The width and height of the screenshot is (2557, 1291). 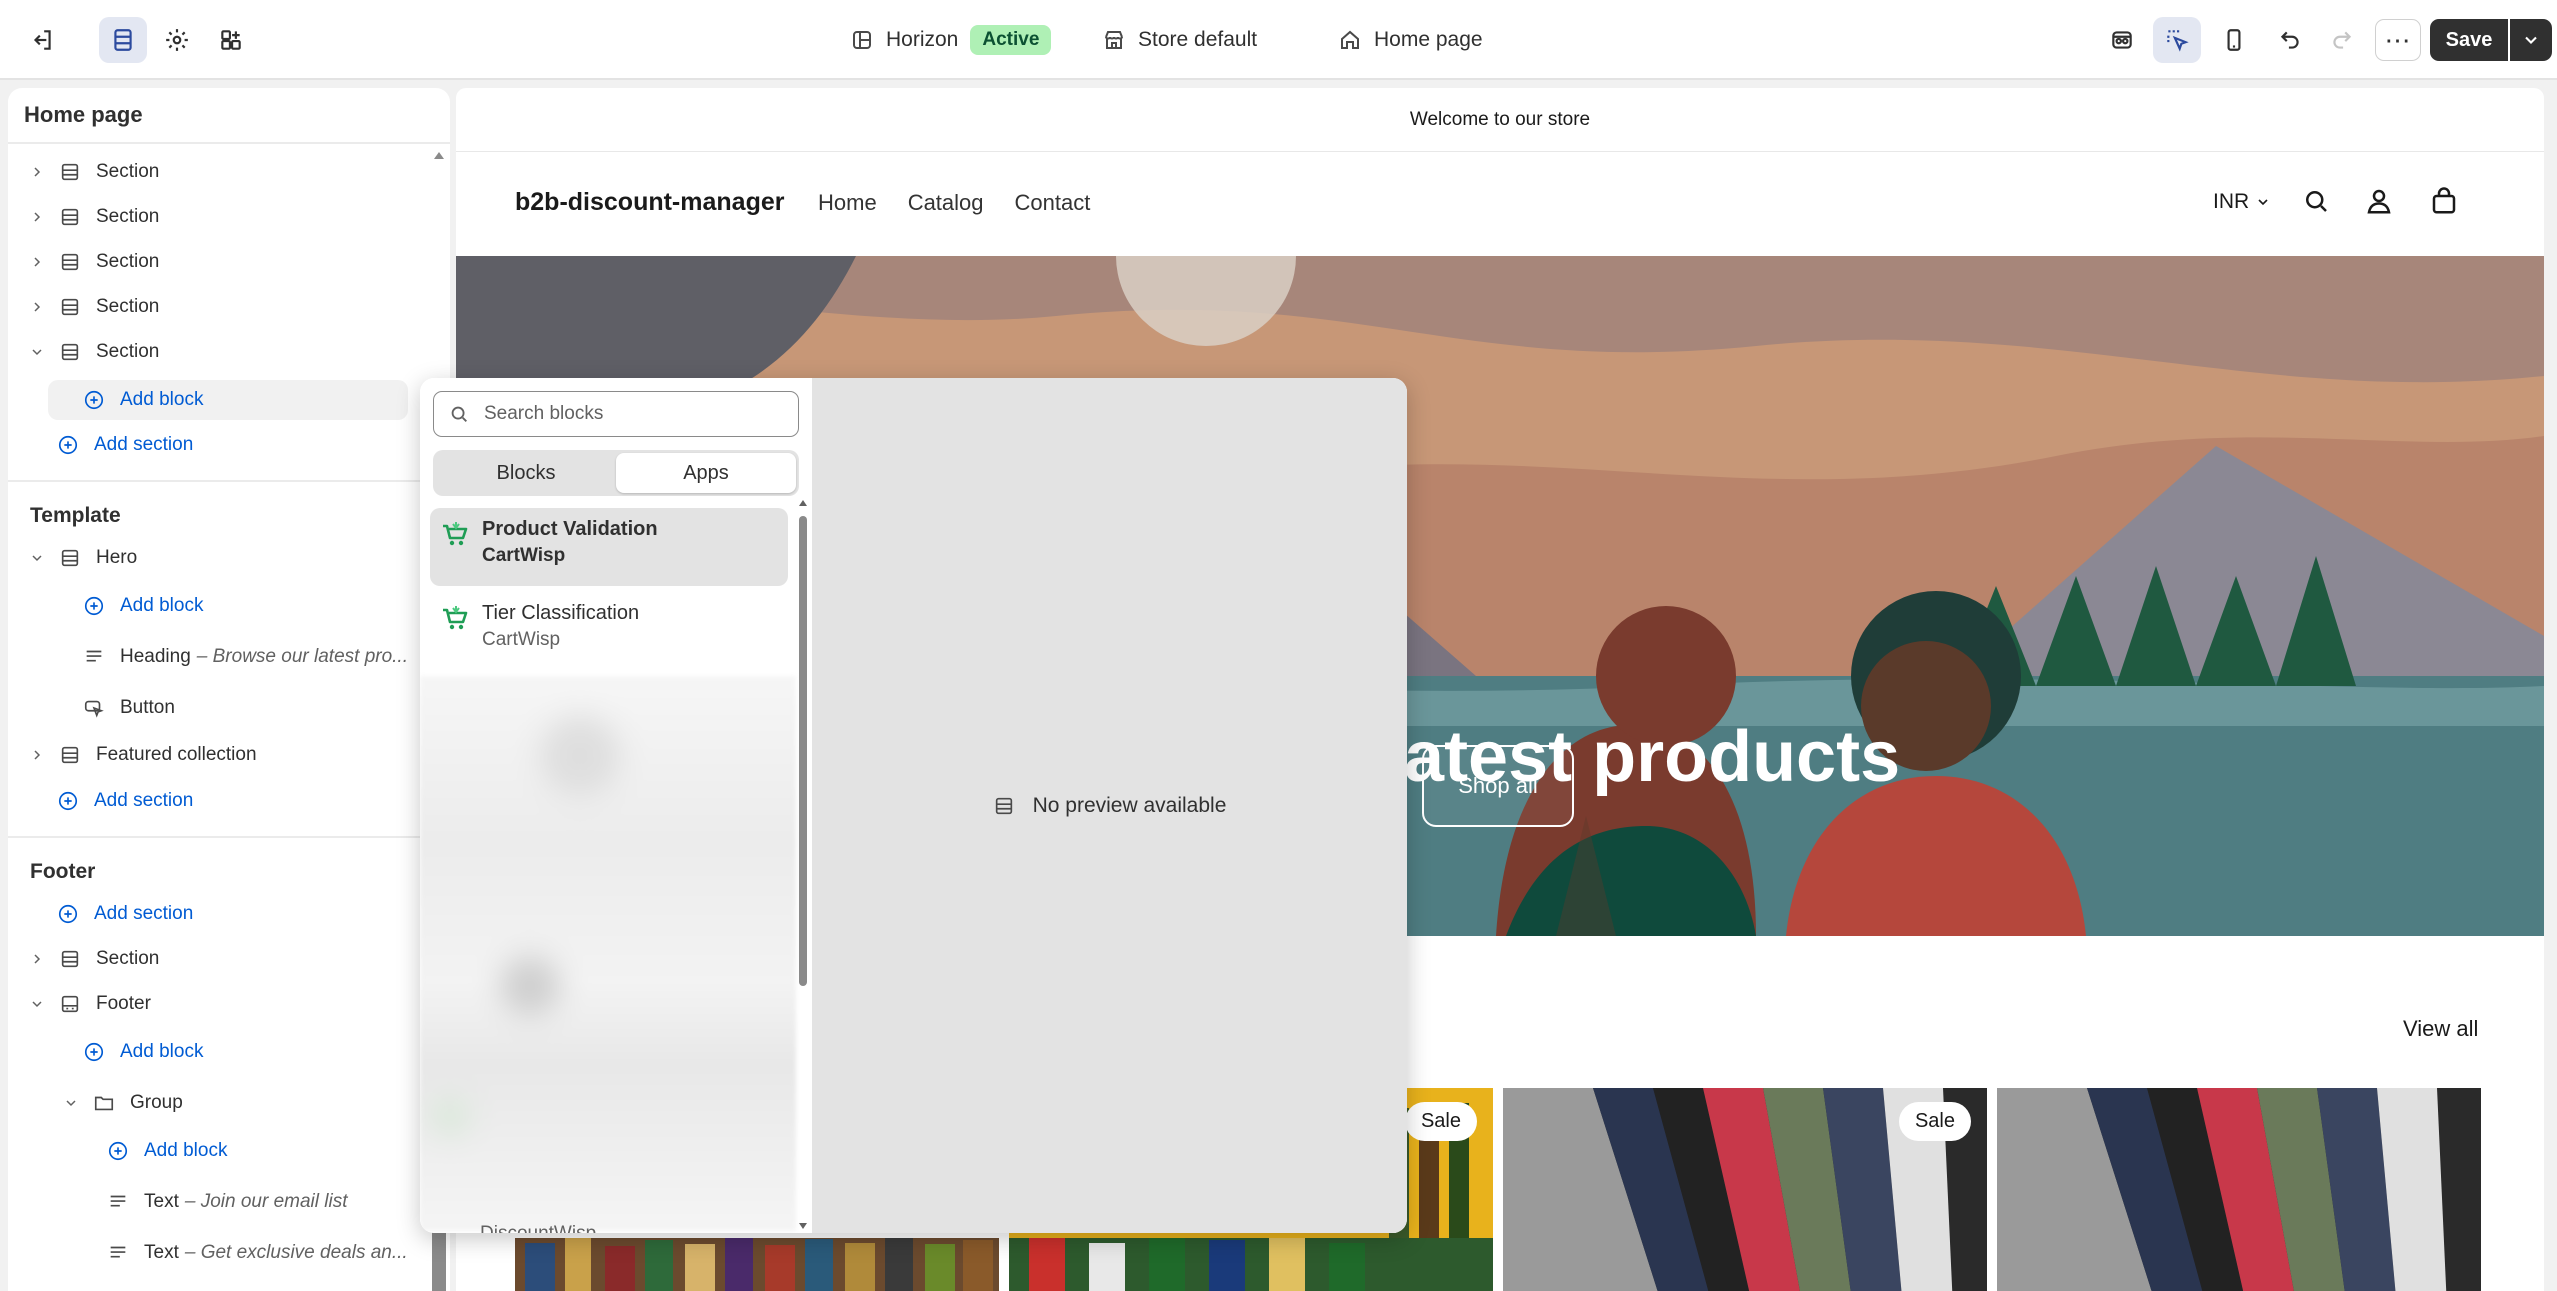 I want to click on button-block-row: Button, so click(x=128, y=708).